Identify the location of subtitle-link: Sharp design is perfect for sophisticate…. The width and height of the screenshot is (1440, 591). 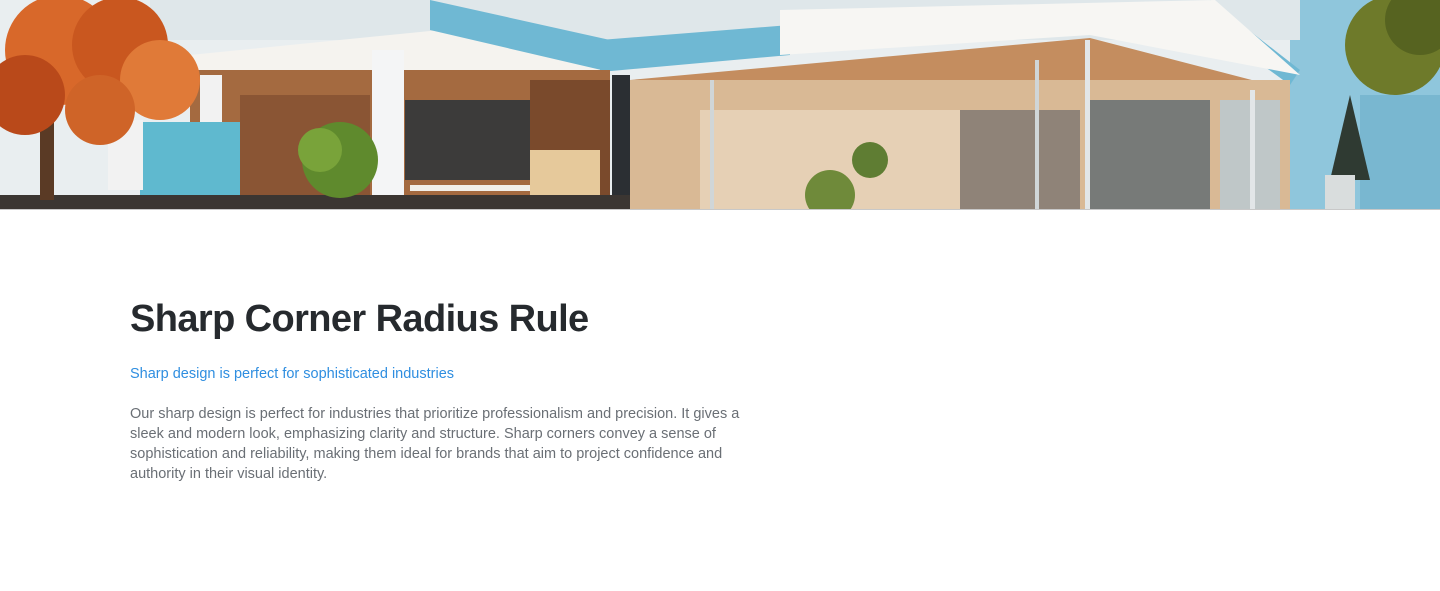
(445, 374).